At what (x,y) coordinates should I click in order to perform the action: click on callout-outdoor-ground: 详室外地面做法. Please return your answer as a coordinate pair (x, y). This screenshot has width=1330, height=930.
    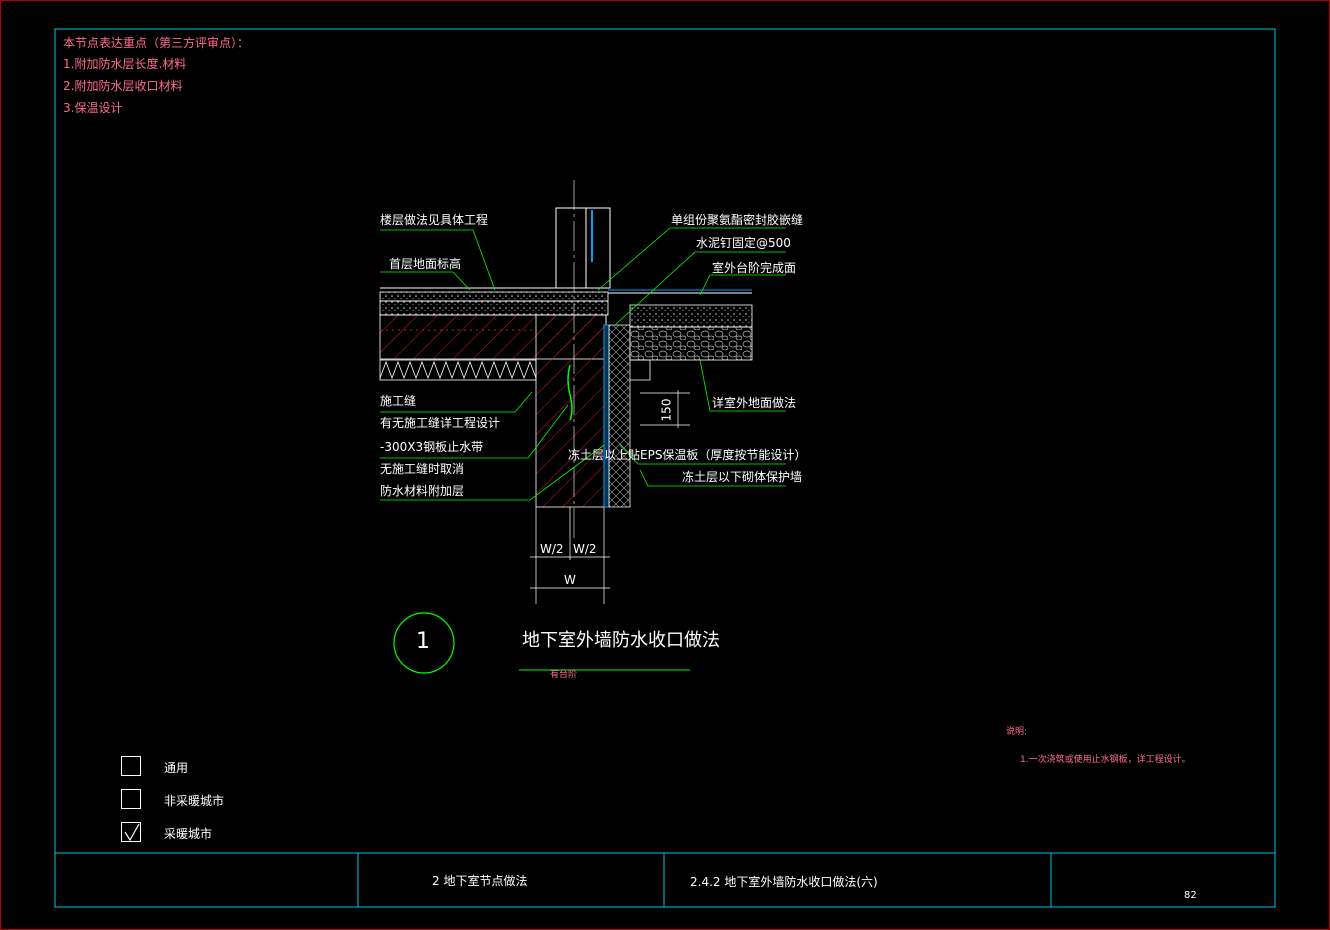
    Looking at the image, I should click on (754, 403).